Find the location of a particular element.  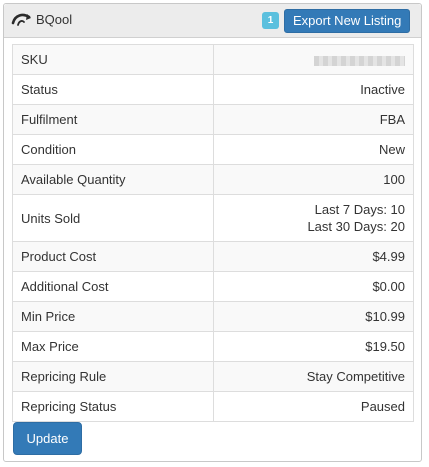

row-value: New is located at coordinates (313, 149).